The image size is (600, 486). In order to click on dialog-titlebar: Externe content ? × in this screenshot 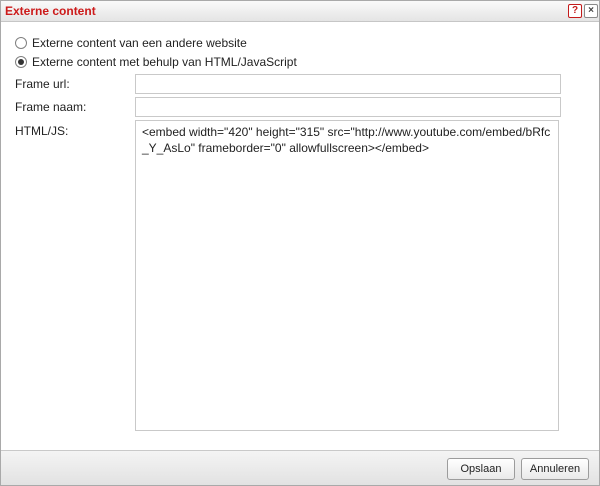, I will do `click(300, 11)`.